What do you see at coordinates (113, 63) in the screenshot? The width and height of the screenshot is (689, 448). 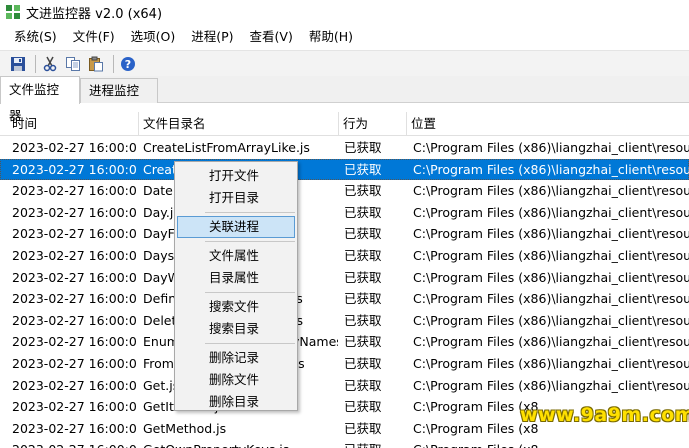 I see `toolbar-separator` at bounding box center [113, 63].